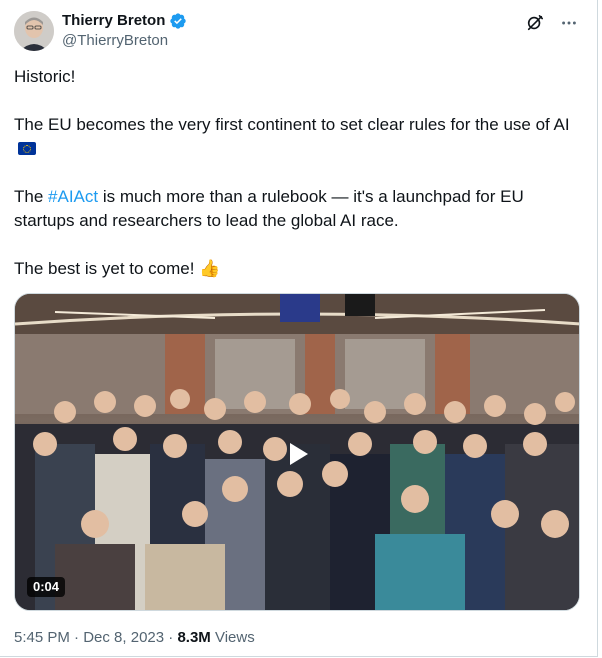  What do you see at coordinates (115, 41) in the screenshot?
I see `author-handle: @ThierryBreton` at bounding box center [115, 41].